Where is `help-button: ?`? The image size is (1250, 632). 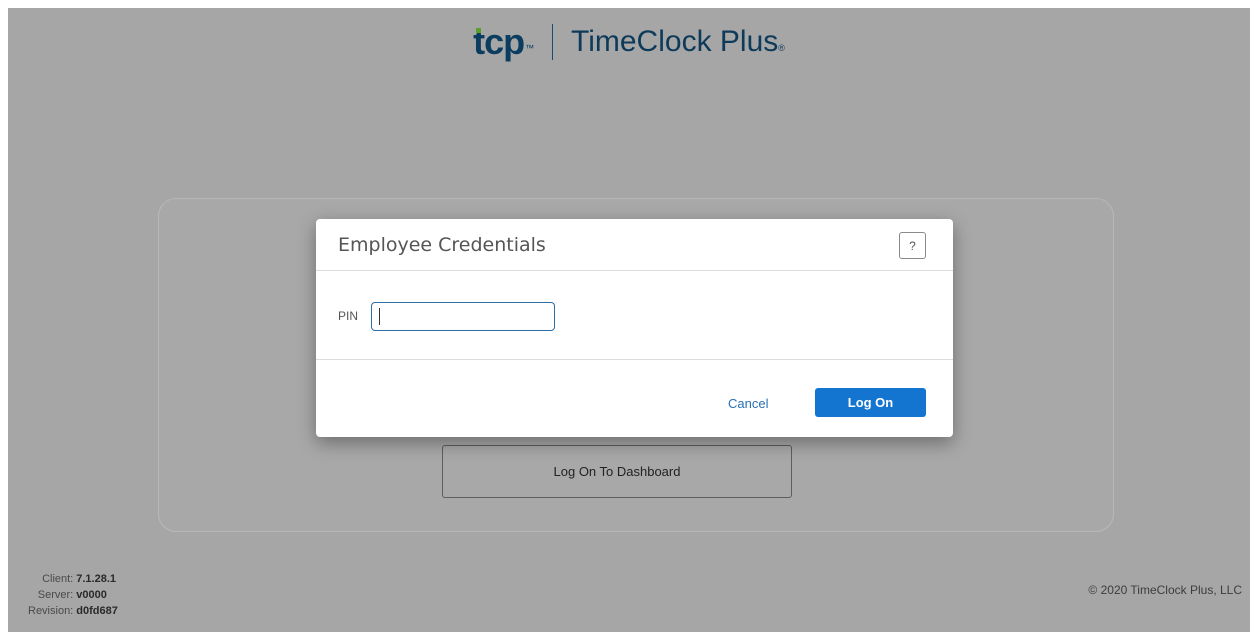 help-button: ? is located at coordinates (912, 245).